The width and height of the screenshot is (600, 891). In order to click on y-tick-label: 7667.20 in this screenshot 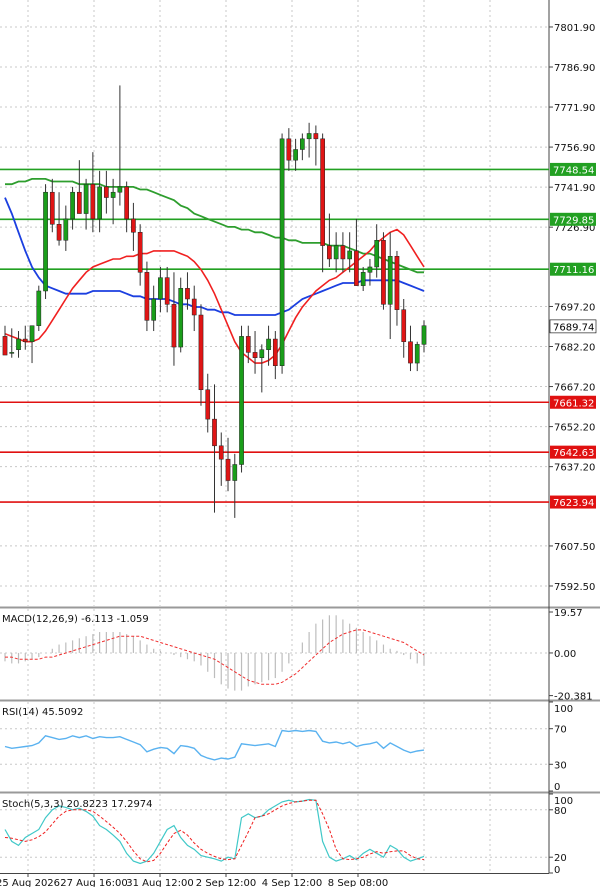, I will do `click(574, 388)`.